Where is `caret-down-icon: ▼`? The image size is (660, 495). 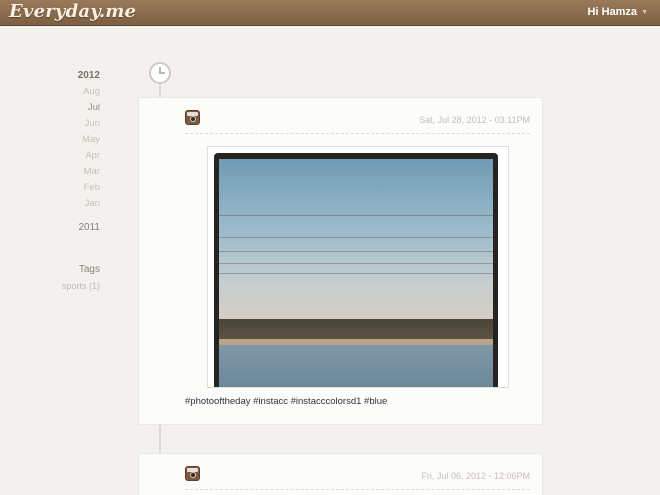
caret-down-icon: ▼ is located at coordinates (644, 12).